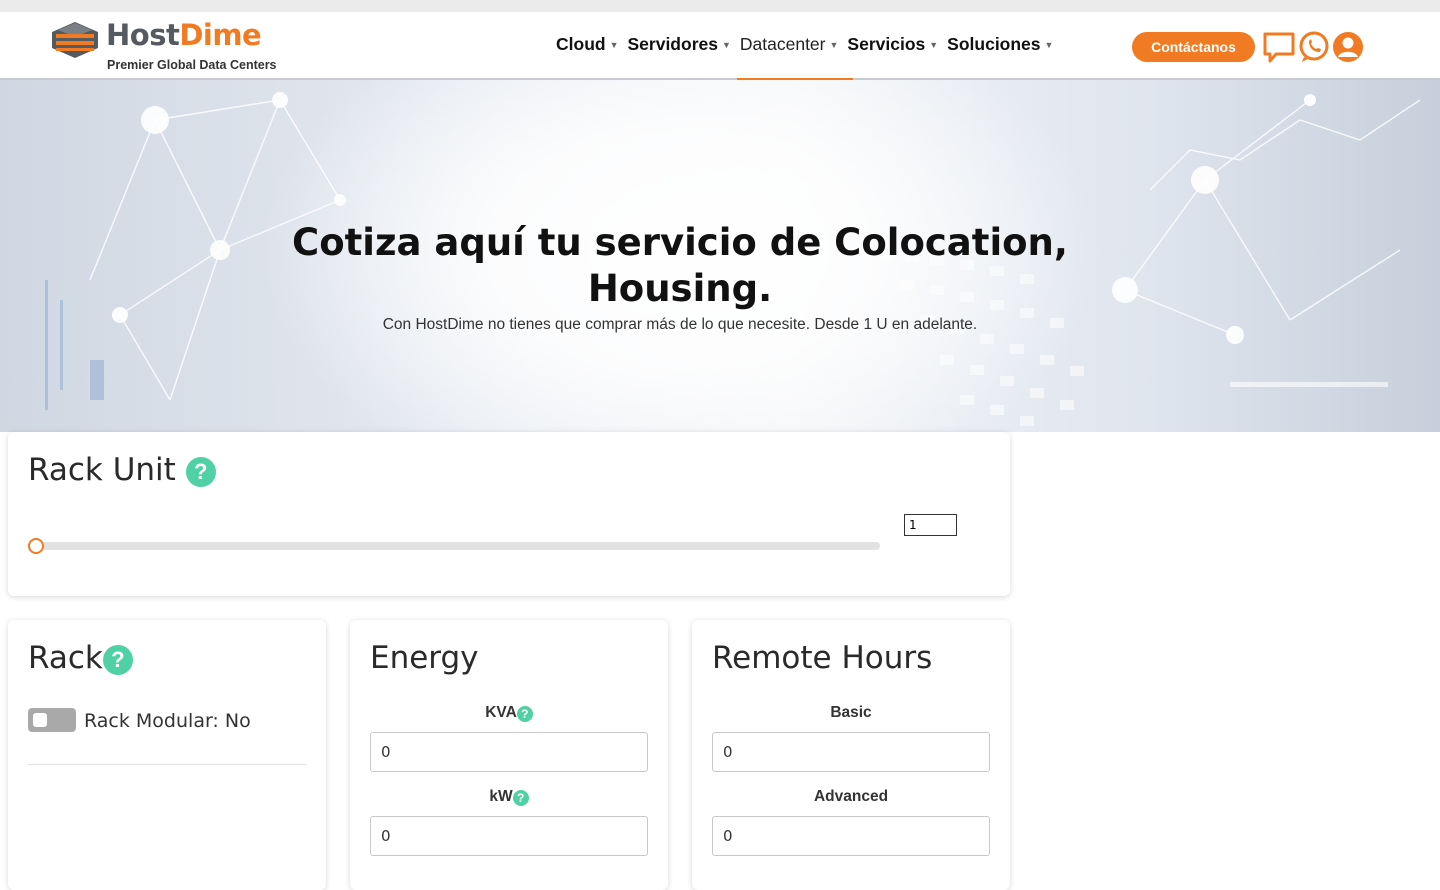 Image resolution: width=1440 pixels, height=890 pixels. I want to click on nav-item-datacenter: Datacenter ▼, so click(789, 44).